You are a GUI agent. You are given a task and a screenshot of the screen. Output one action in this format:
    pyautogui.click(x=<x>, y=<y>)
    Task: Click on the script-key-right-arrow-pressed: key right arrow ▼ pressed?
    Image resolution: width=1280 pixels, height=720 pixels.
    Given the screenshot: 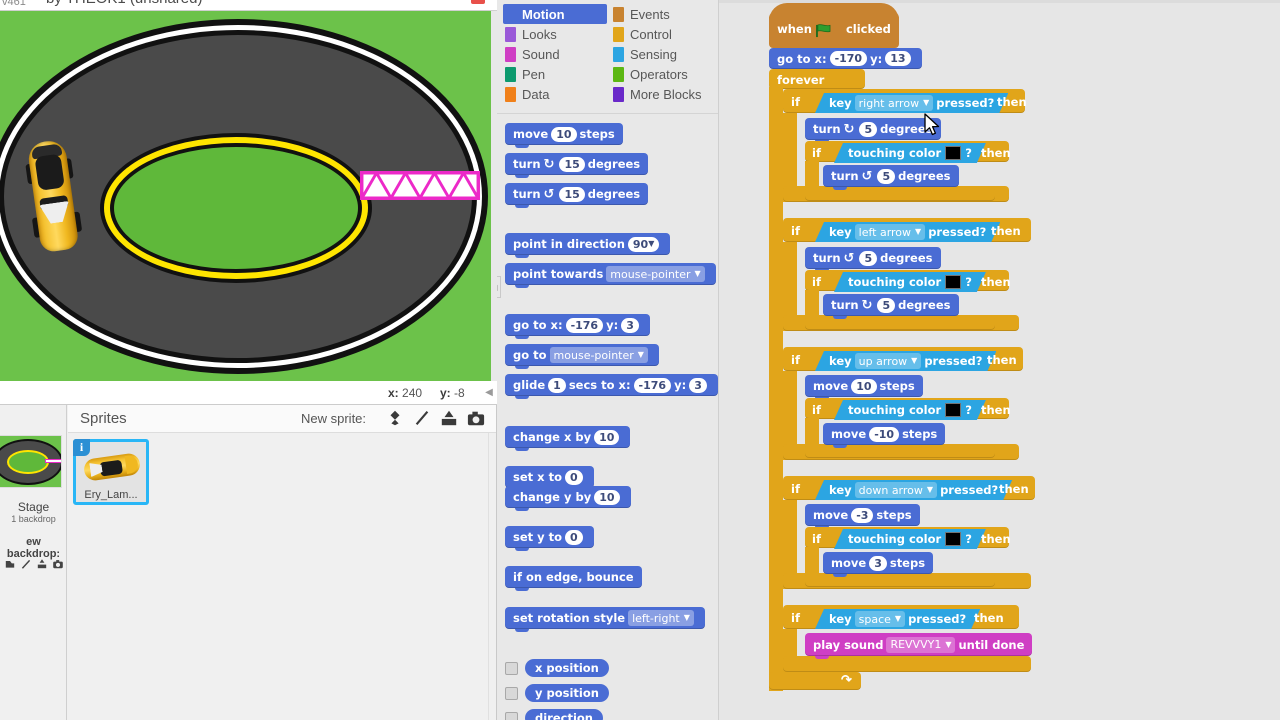 What is the action you would take?
    pyautogui.click(x=911, y=103)
    